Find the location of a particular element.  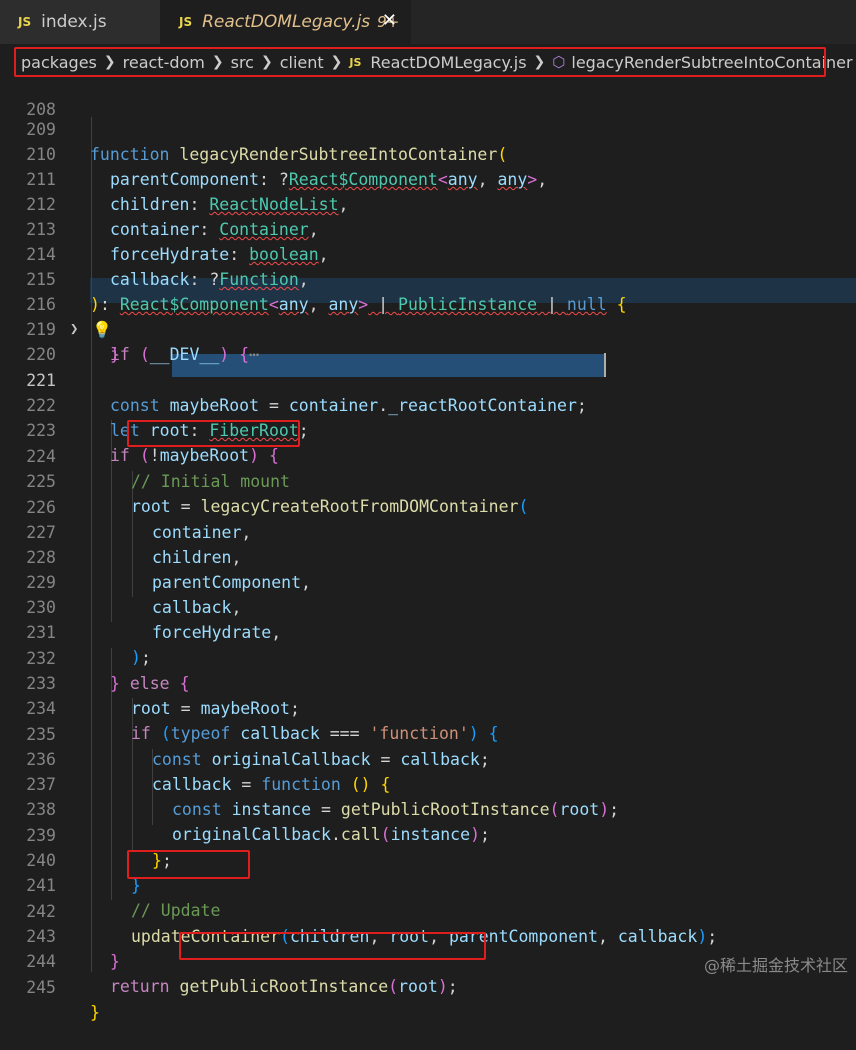

lightbulb-icon: 💡 is located at coordinates (102, 329).